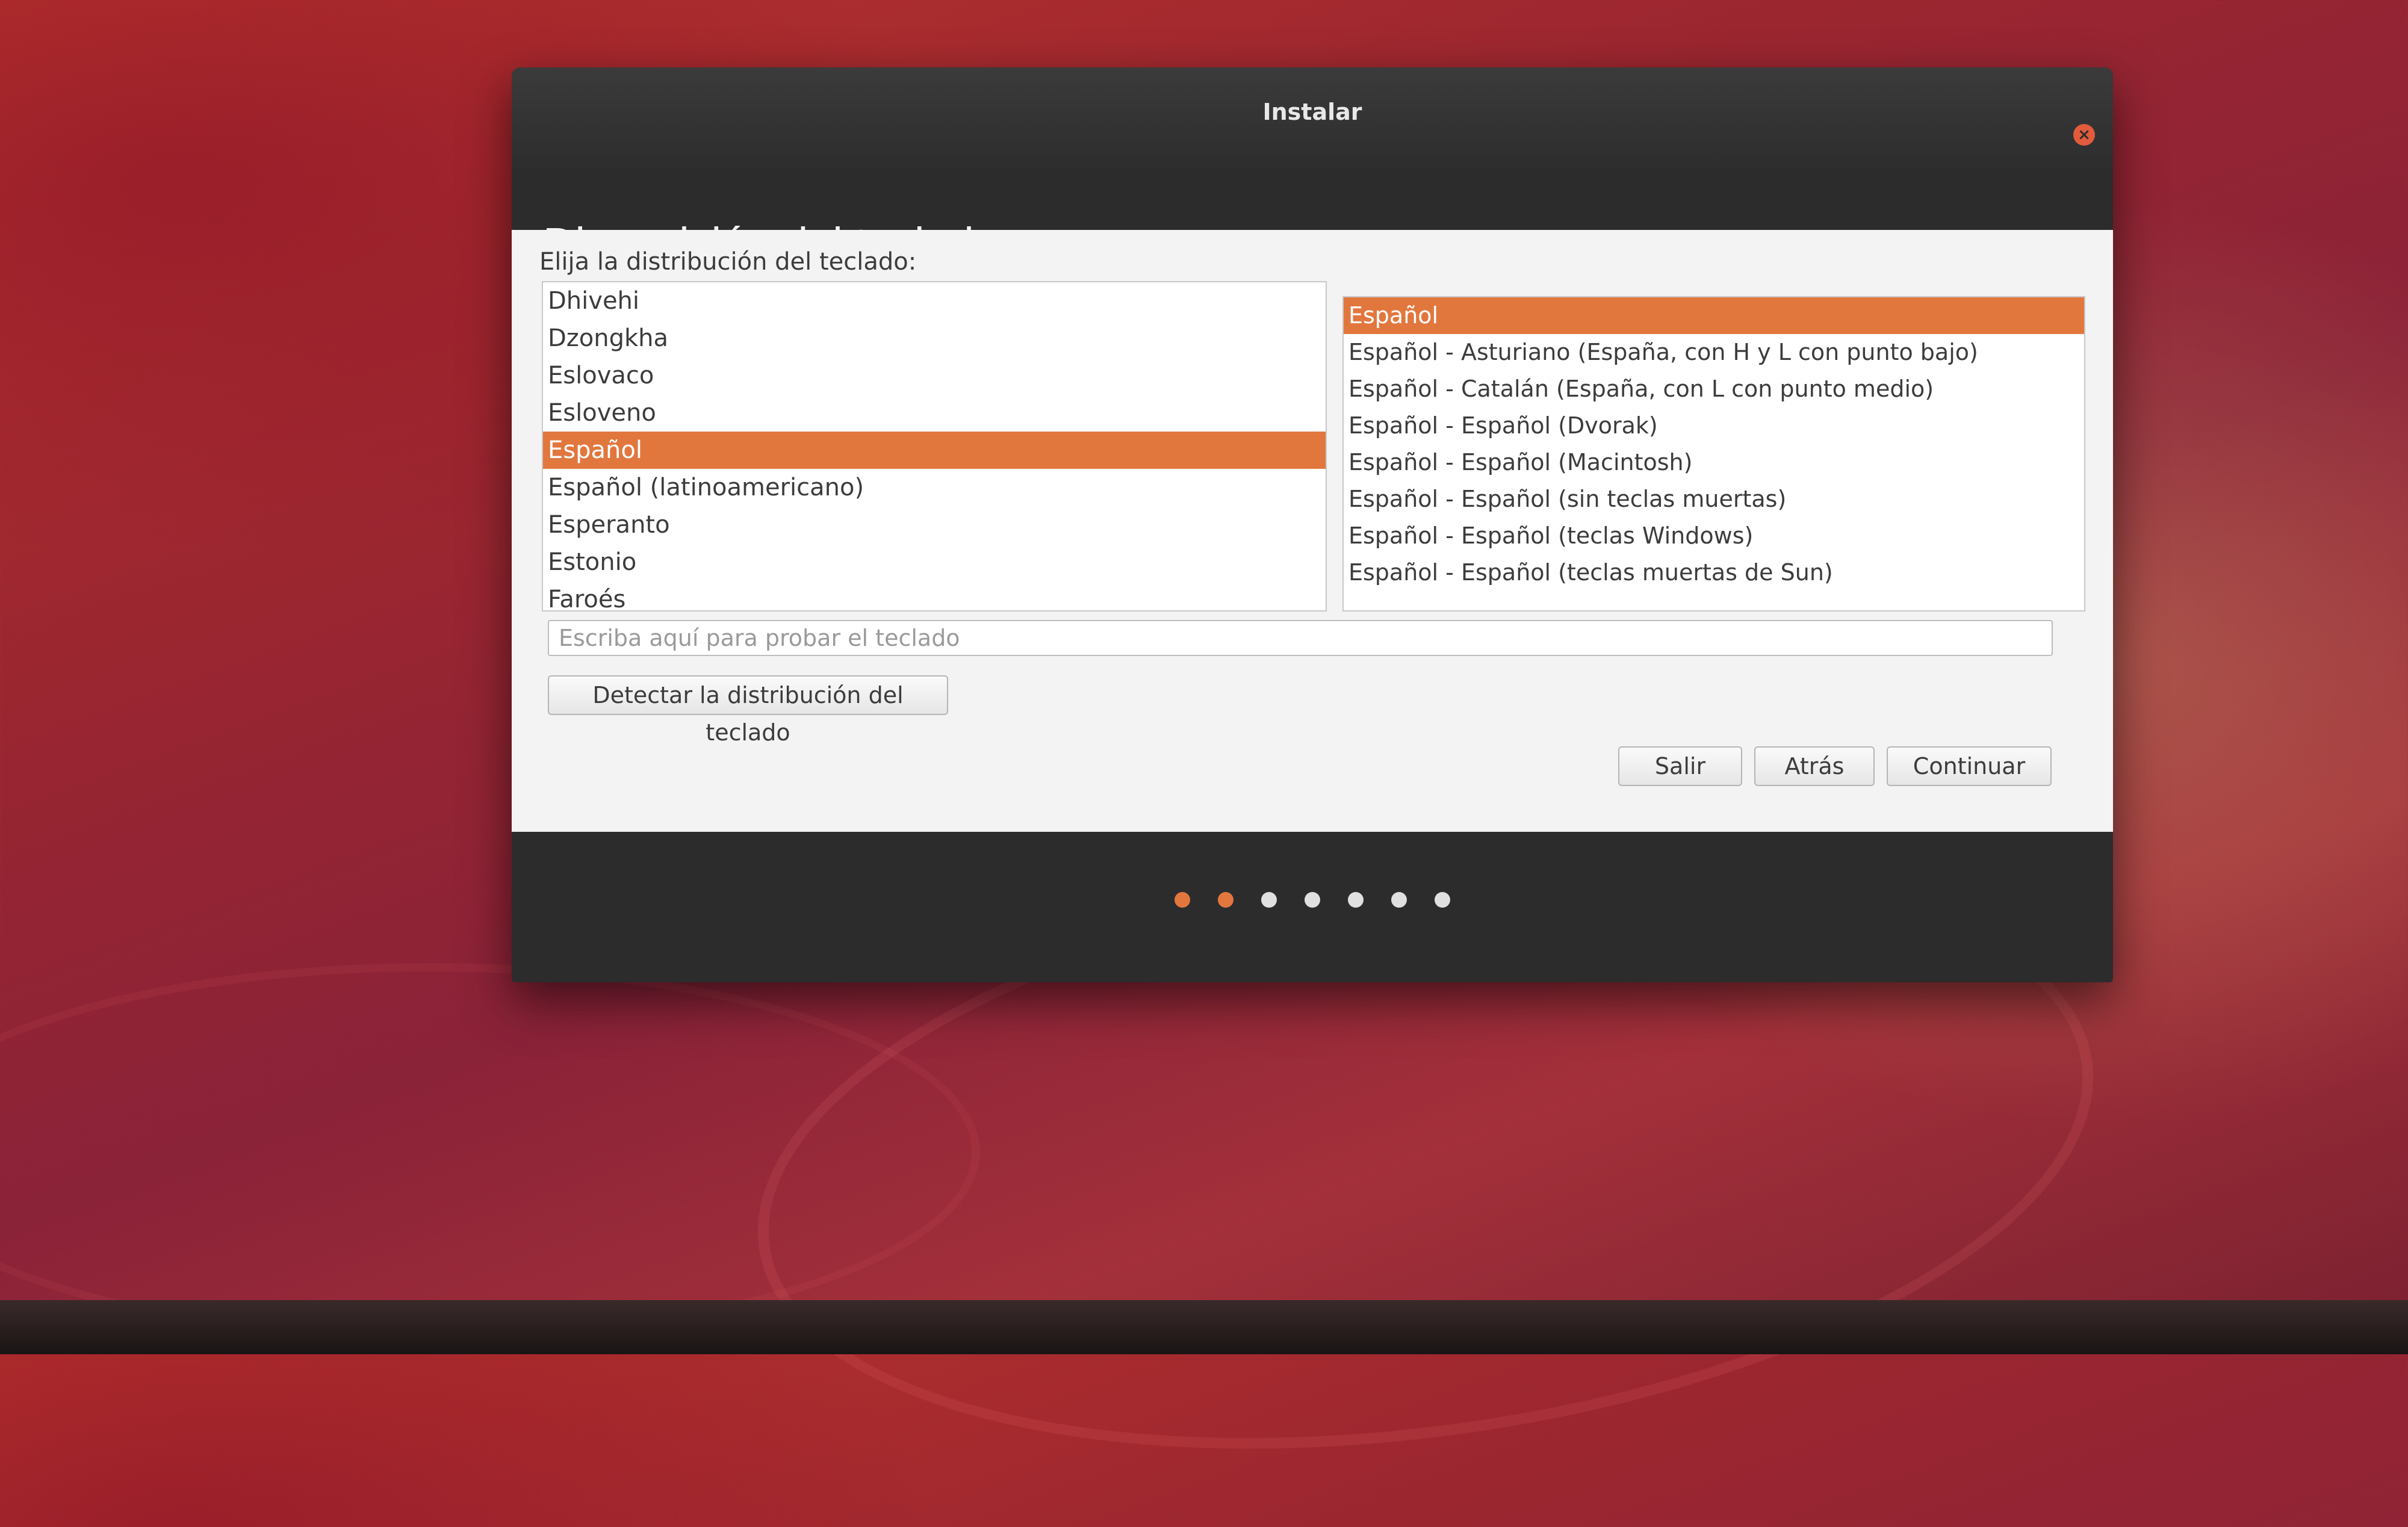 The height and width of the screenshot is (1527, 2408). Describe the element at coordinates (1714, 425) in the screenshot. I see `variant-list-item: Español - Español (Dvorak)` at that location.